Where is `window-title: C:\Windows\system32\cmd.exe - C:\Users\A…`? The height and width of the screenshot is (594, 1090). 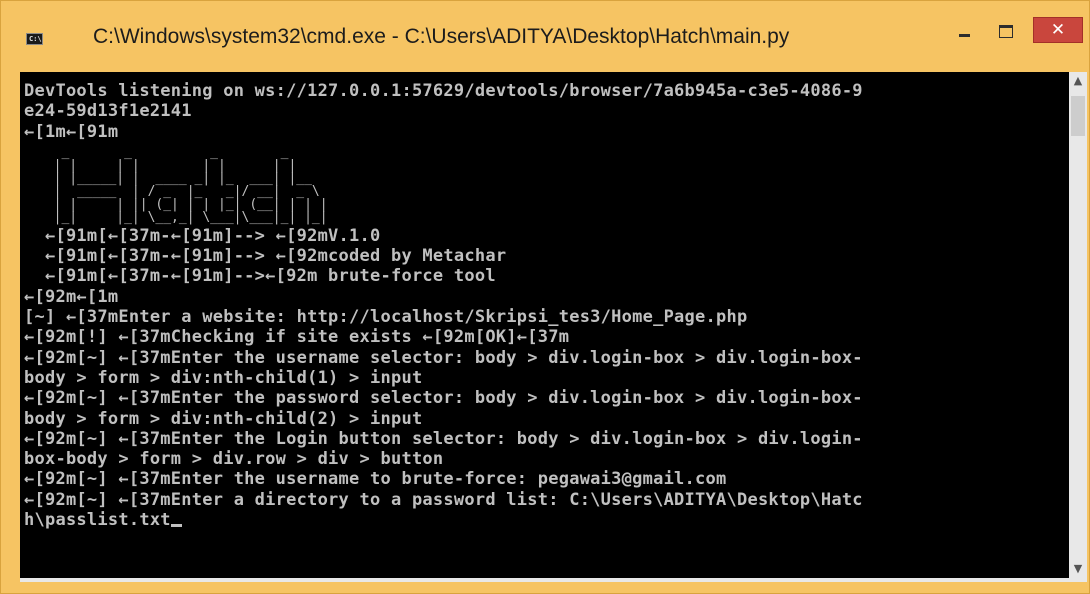 window-title: C:\Windows\system32\cmd.exe - C:\Users\A… is located at coordinates (441, 36).